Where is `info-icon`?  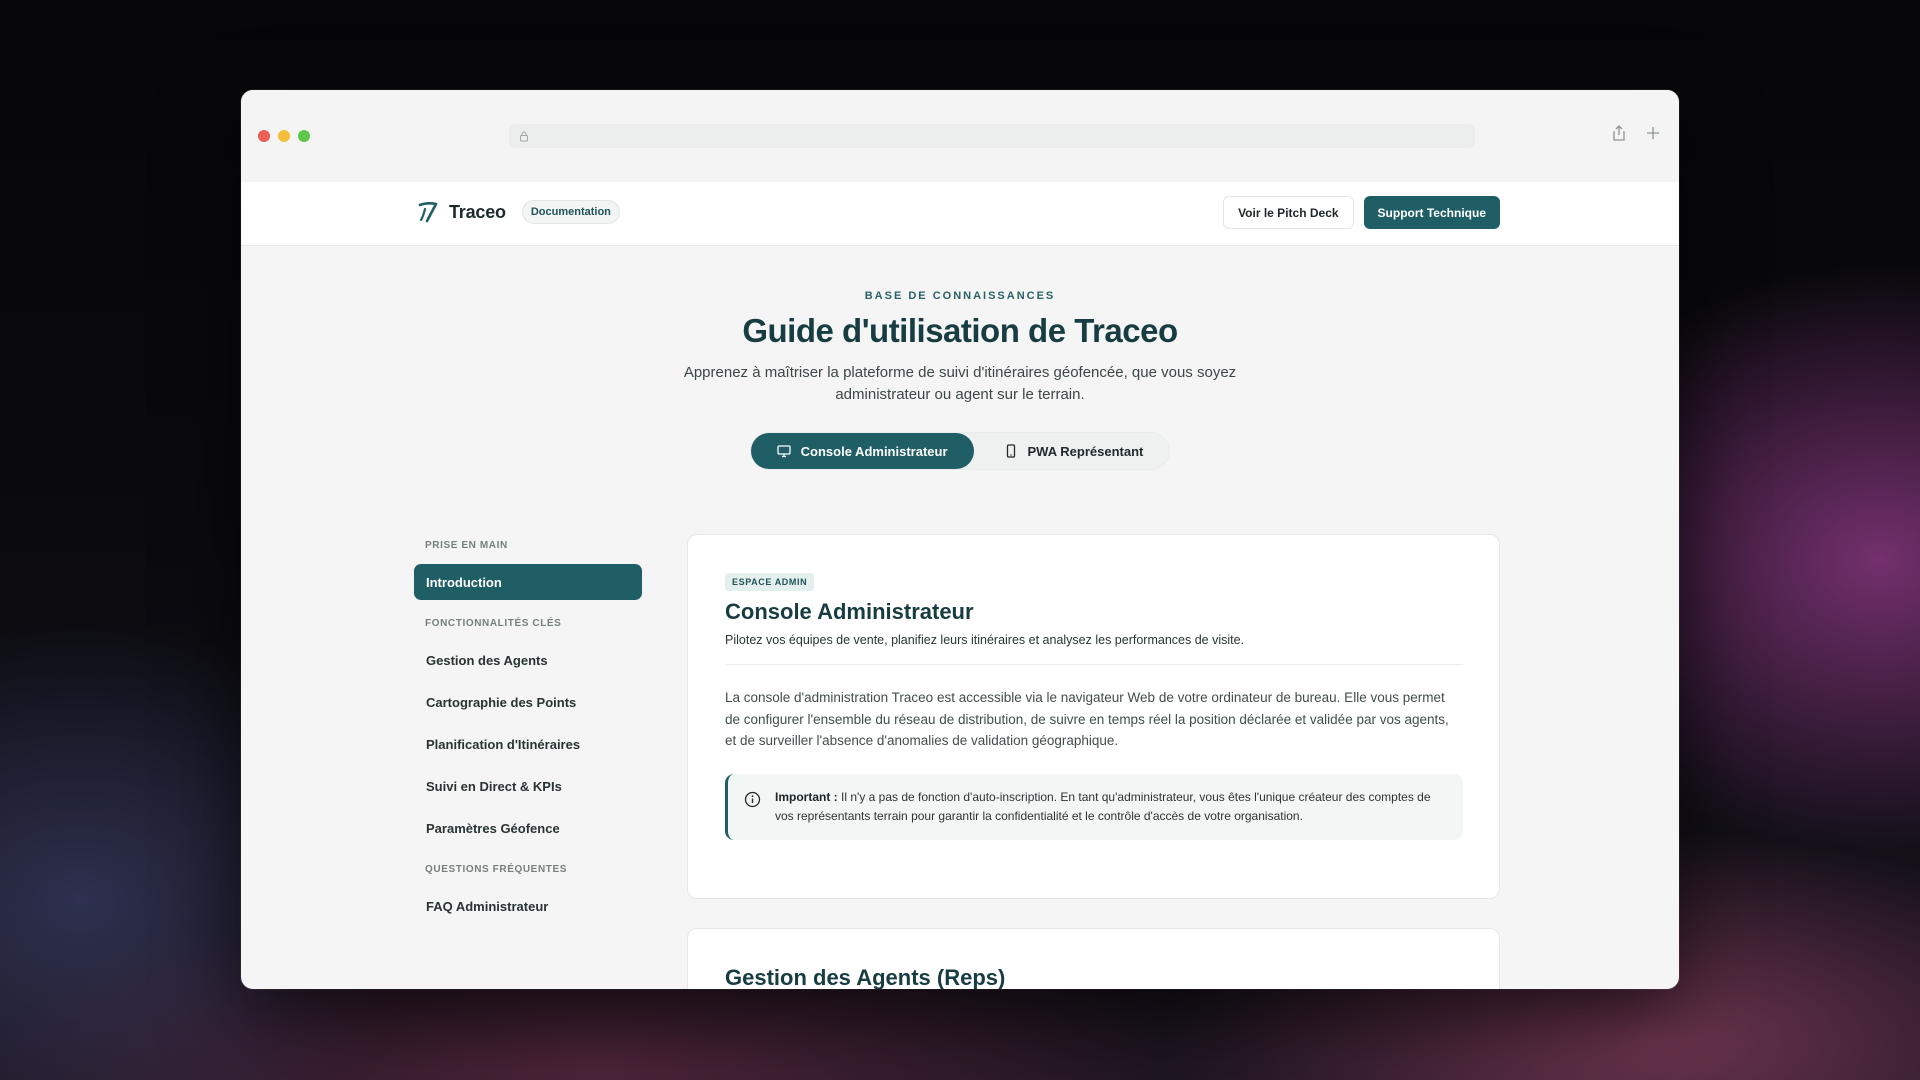
info-icon is located at coordinates (752, 799).